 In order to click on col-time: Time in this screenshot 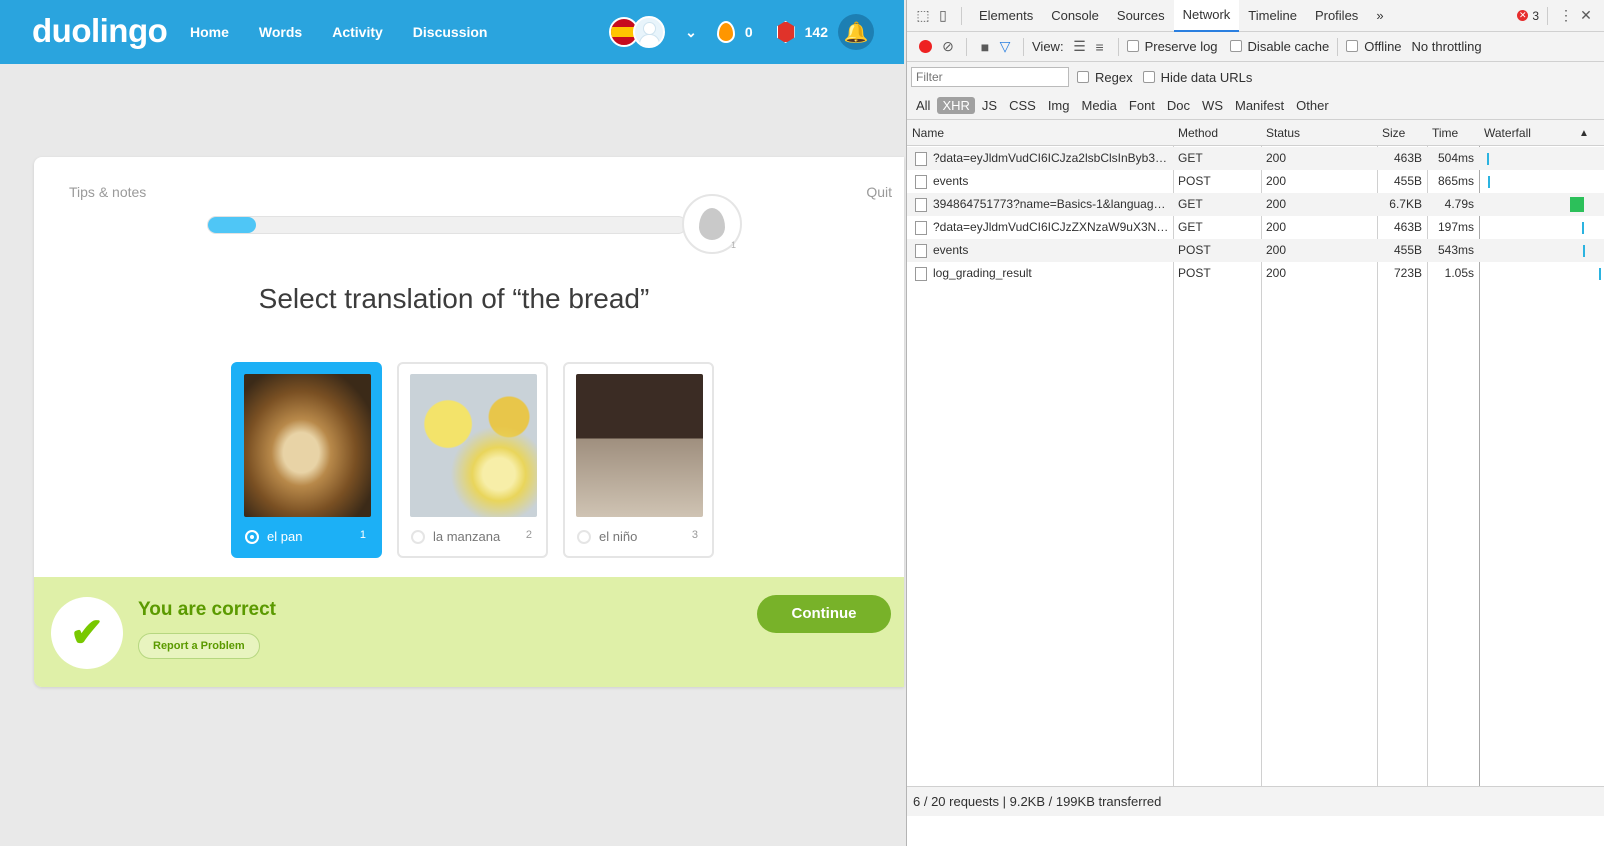, I will do `click(1445, 133)`.